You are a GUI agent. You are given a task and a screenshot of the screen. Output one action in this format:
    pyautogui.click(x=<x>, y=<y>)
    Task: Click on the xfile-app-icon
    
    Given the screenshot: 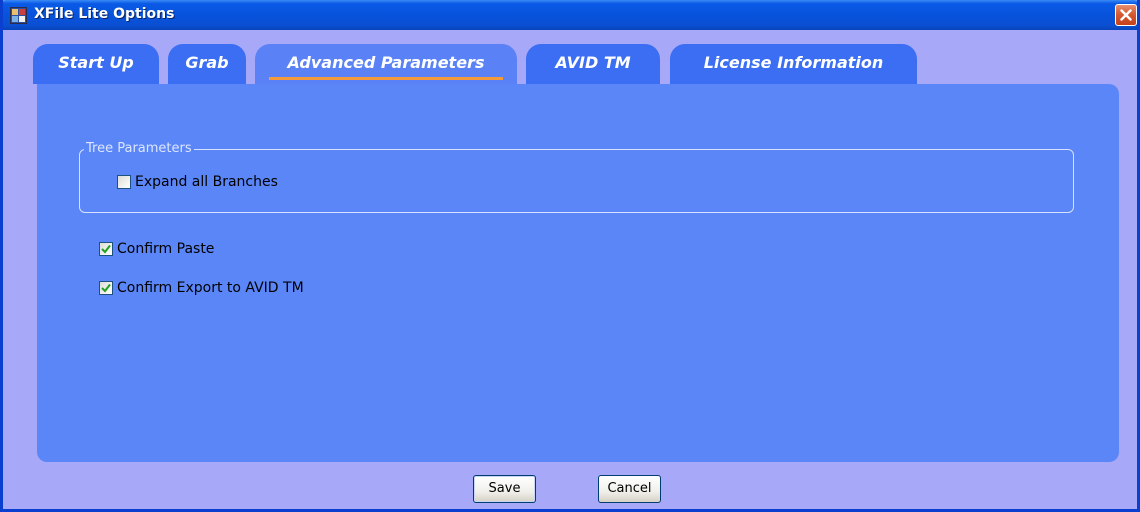 What is the action you would take?
    pyautogui.click(x=18, y=15)
    